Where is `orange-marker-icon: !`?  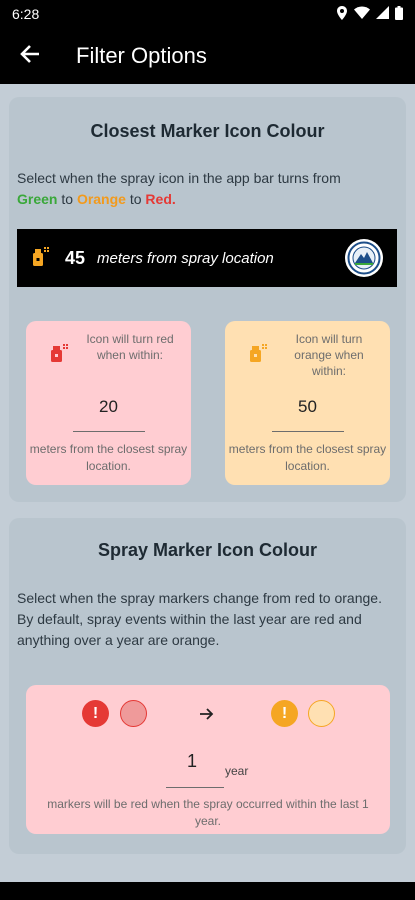 orange-marker-icon: ! is located at coordinates (284, 713).